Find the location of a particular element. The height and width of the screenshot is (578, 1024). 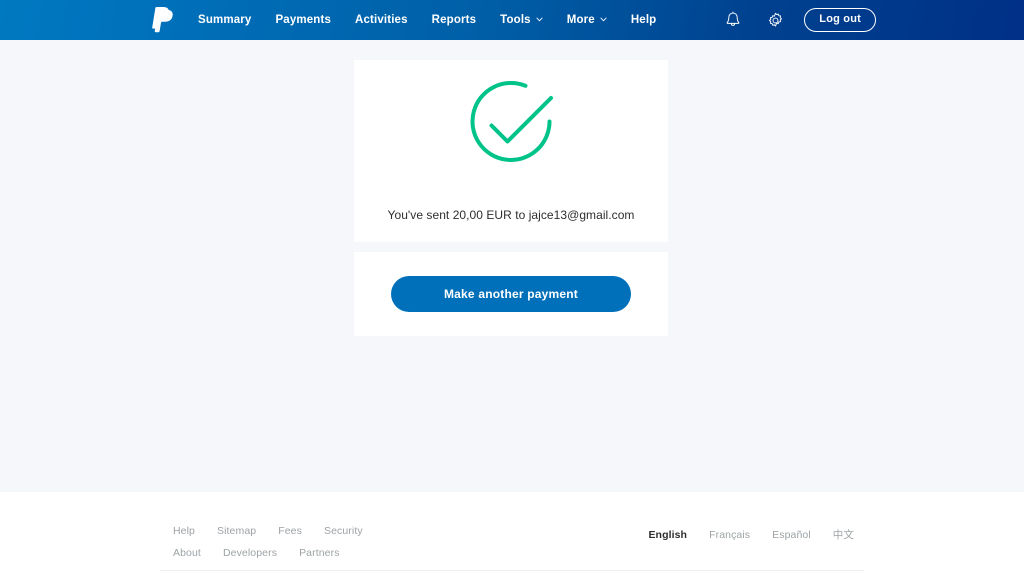

footer-link-security: Security is located at coordinates (343, 531).